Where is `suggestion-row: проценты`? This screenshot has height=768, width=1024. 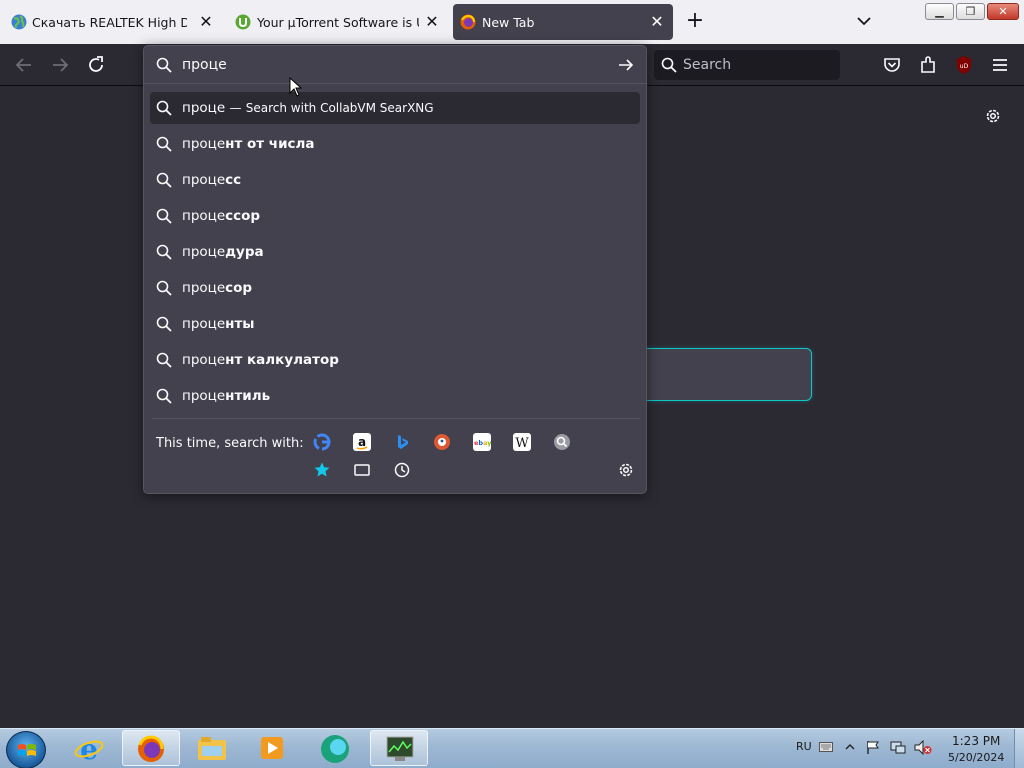
suggestion-row: проценты is located at coordinates (395, 324).